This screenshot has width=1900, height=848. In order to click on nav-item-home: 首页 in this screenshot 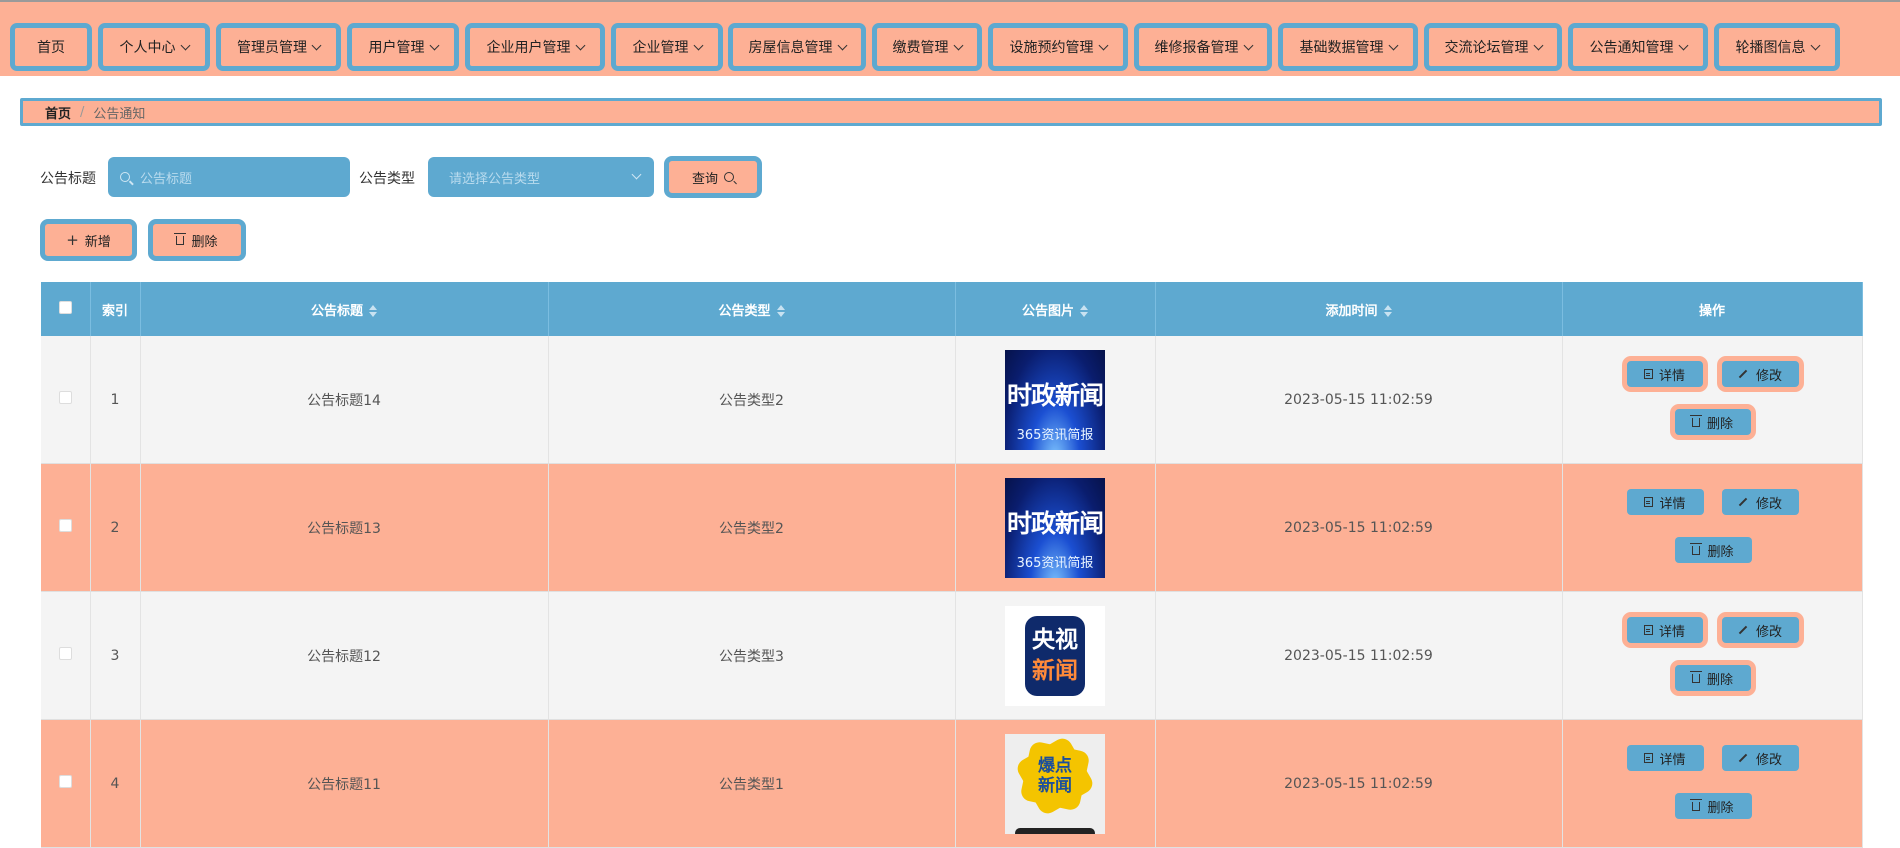, I will do `click(51, 47)`.